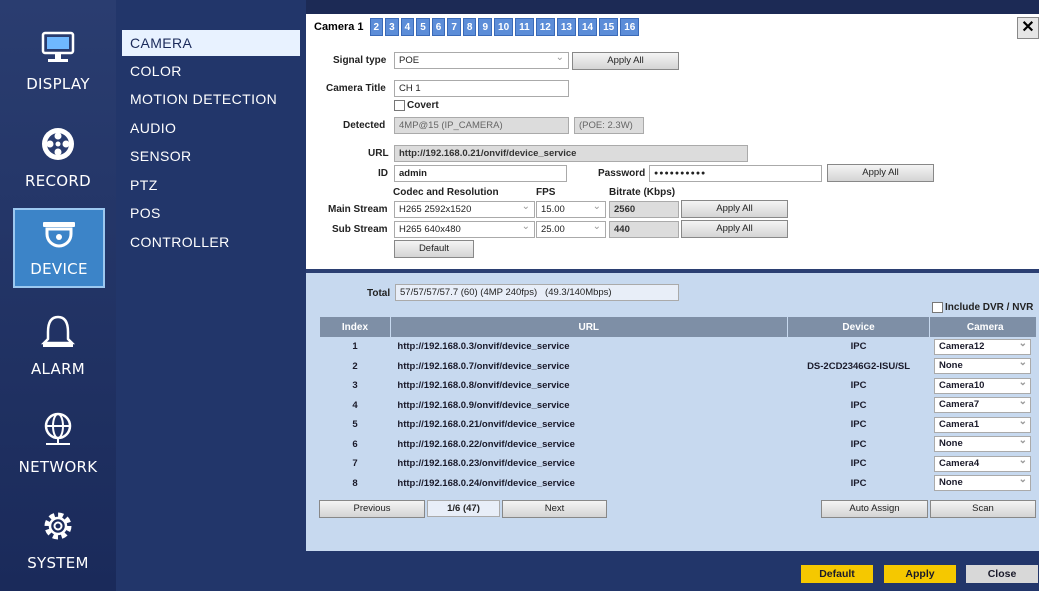 The image size is (1039, 591). I want to click on tab-camera-10: 10, so click(504, 26).